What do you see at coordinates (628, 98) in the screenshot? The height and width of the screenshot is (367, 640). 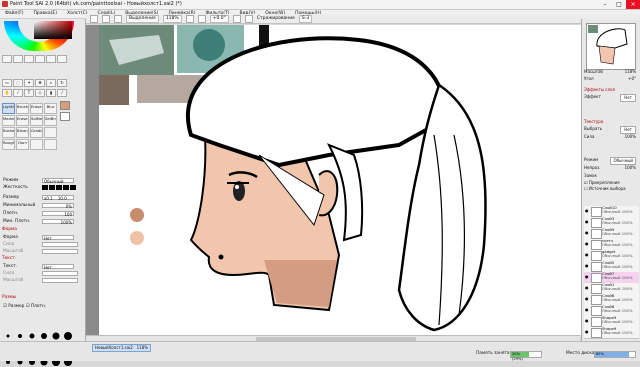 I see `effect-select: Нет` at bounding box center [628, 98].